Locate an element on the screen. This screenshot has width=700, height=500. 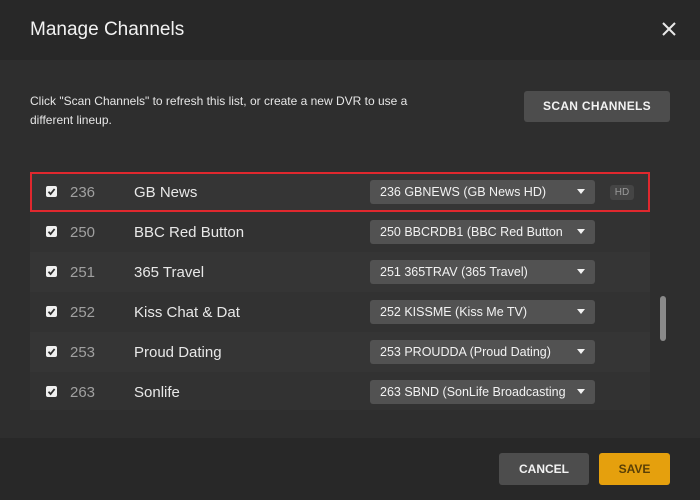
close-icon is located at coordinates (669, 29).